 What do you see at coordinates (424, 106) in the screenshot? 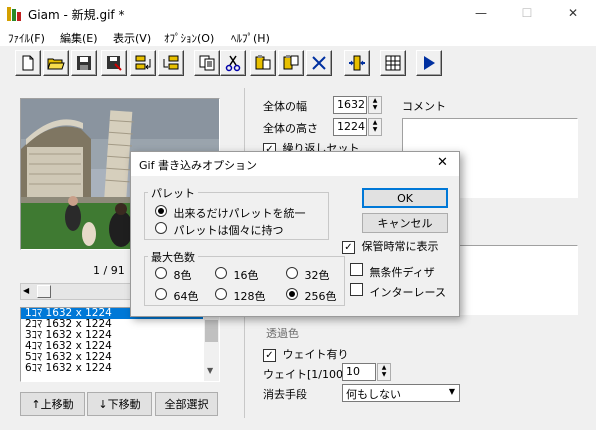
I see `comment-label: コメント` at bounding box center [424, 106].